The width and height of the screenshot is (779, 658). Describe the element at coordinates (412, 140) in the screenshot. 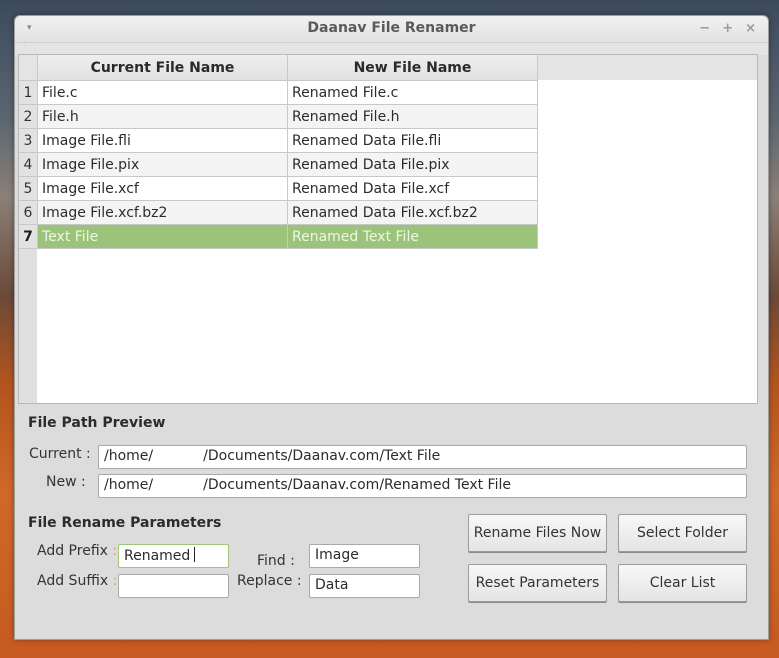

I see `new-file-cell: Renamed Data File.fli` at that location.